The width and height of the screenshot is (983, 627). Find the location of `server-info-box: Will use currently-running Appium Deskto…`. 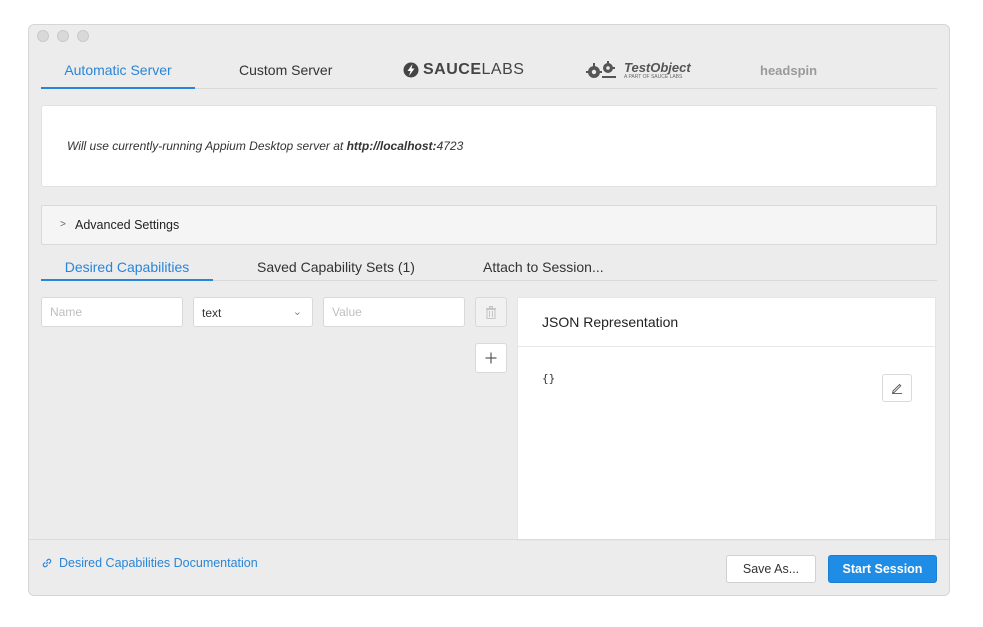

server-info-box: Will use currently-running Appium Deskto… is located at coordinates (489, 146).